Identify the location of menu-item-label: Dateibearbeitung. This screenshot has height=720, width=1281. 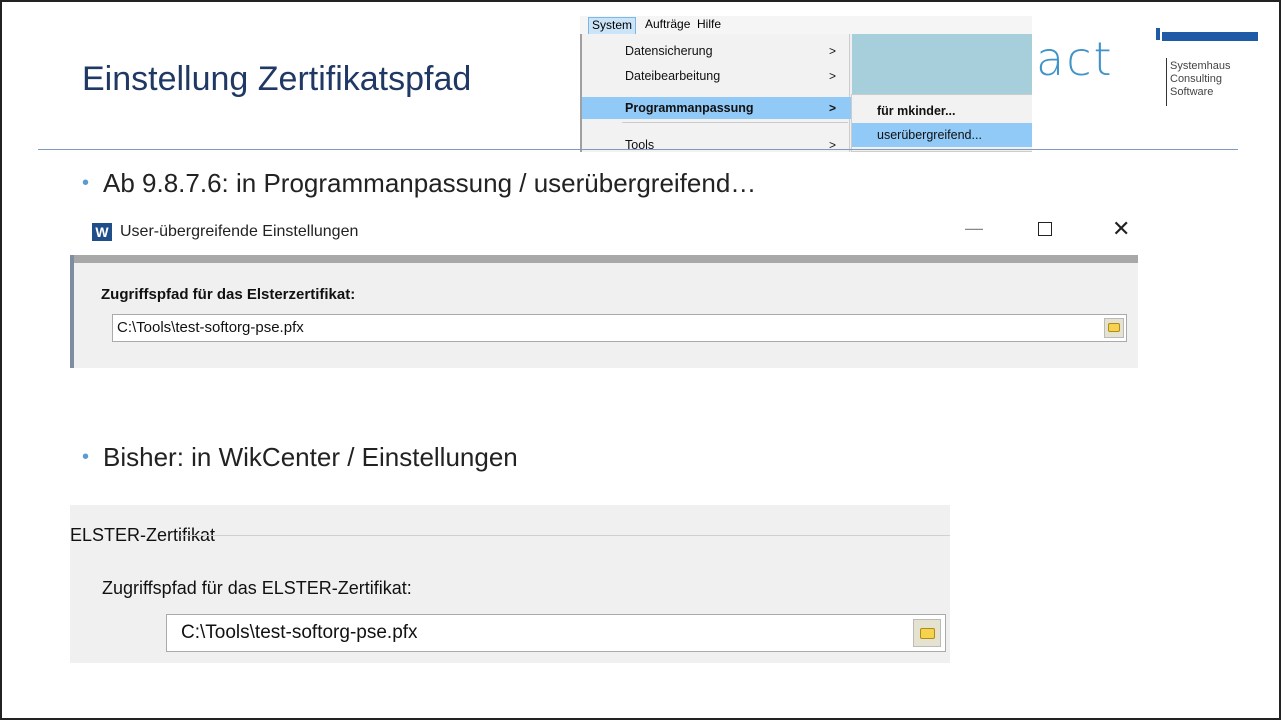
(673, 76).